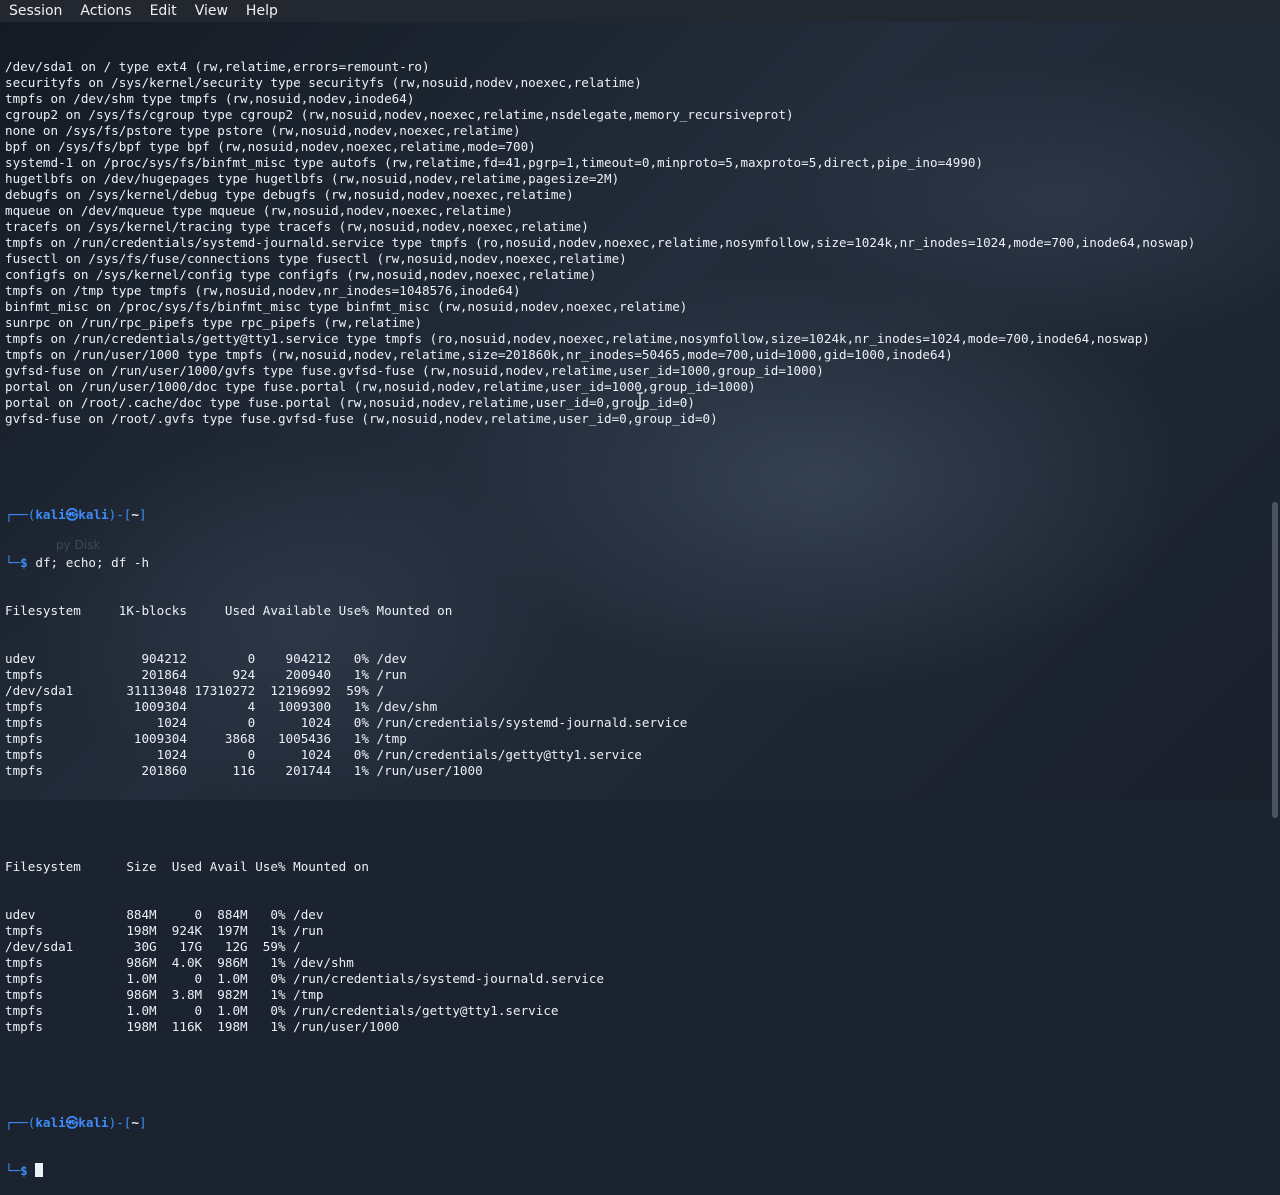 The image size is (1280, 1195). What do you see at coordinates (1275, 420) in the screenshot?
I see `scrollbar` at bounding box center [1275, 420].